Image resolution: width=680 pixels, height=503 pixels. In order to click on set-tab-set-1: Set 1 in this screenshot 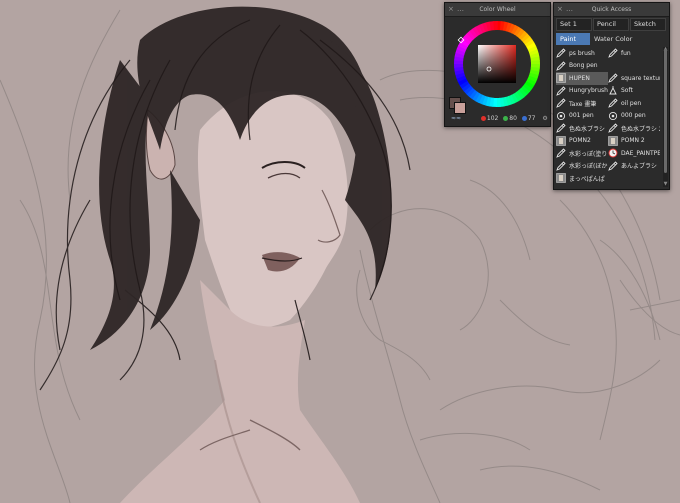, I will do `click(574, 24)`.